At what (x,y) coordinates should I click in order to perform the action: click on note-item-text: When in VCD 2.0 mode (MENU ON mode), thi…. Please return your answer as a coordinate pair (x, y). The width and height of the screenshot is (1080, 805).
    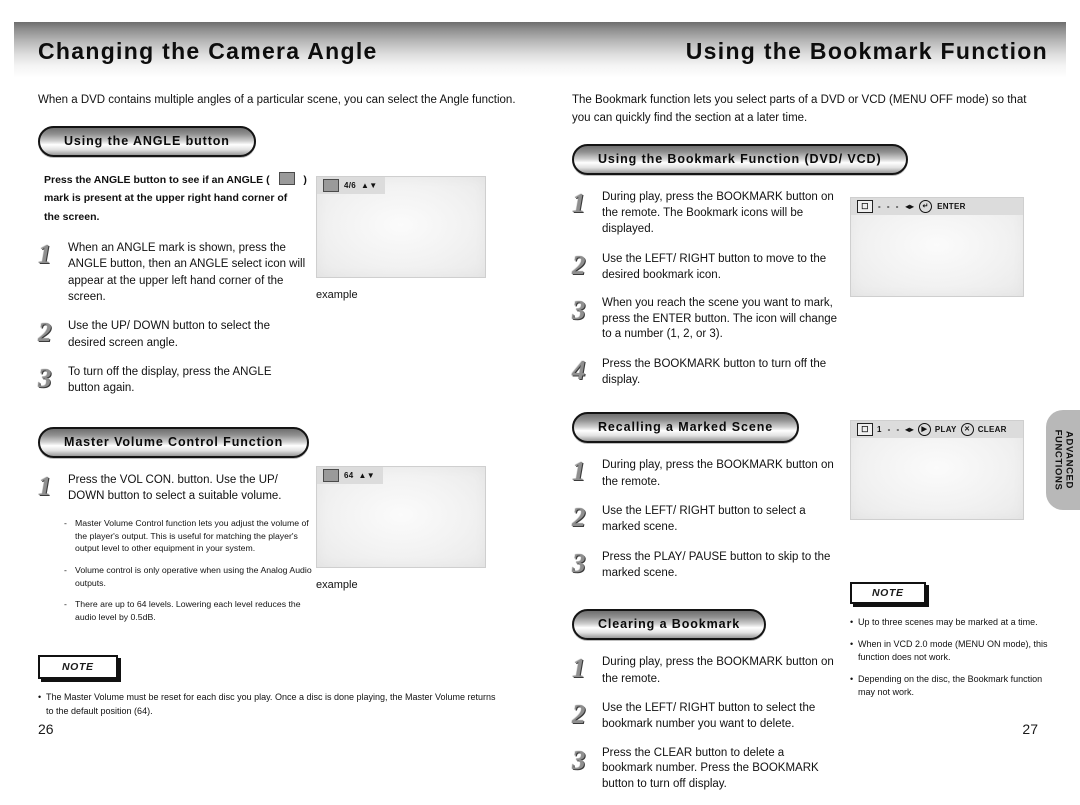
    Looking at the image, I should click on (953, 650).